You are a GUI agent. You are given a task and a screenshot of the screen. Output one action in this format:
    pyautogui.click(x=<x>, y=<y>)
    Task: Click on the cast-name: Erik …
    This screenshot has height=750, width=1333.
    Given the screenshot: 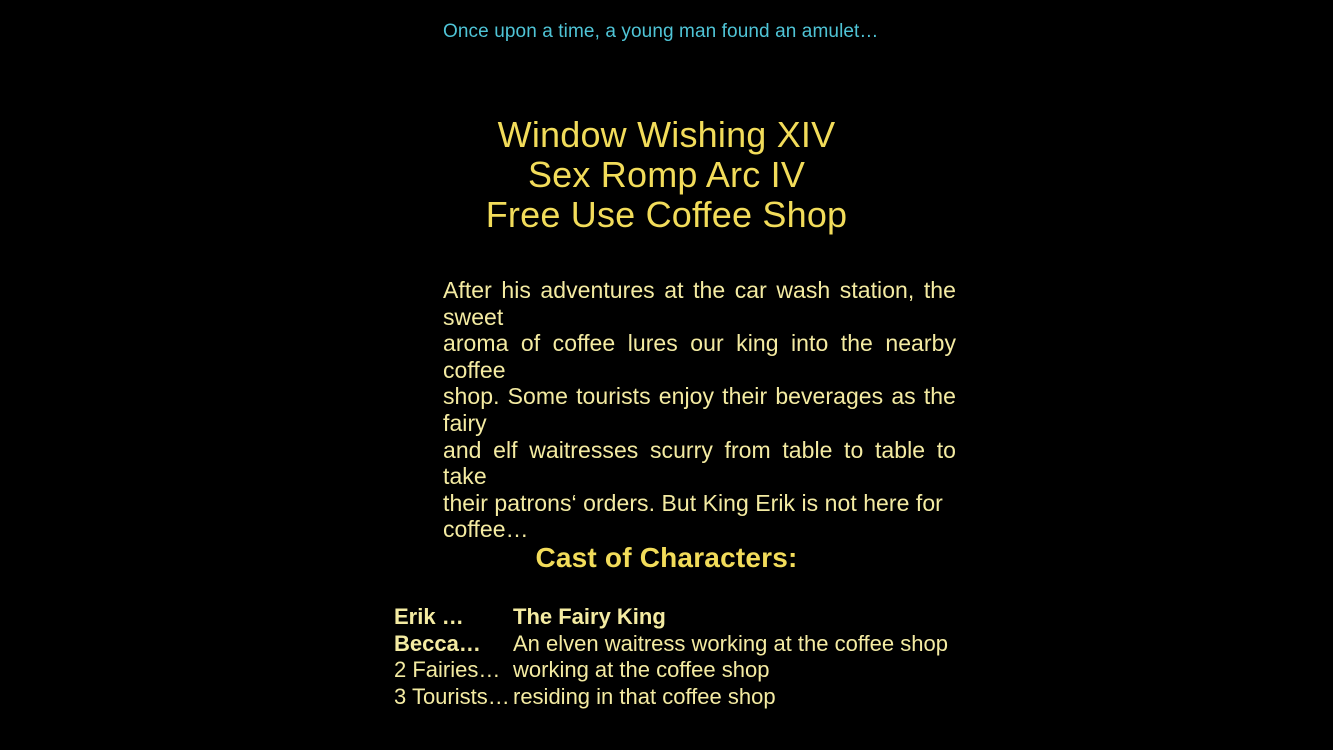 What is the action you would take?
    pyautogui.click(x=429, y=616)
    